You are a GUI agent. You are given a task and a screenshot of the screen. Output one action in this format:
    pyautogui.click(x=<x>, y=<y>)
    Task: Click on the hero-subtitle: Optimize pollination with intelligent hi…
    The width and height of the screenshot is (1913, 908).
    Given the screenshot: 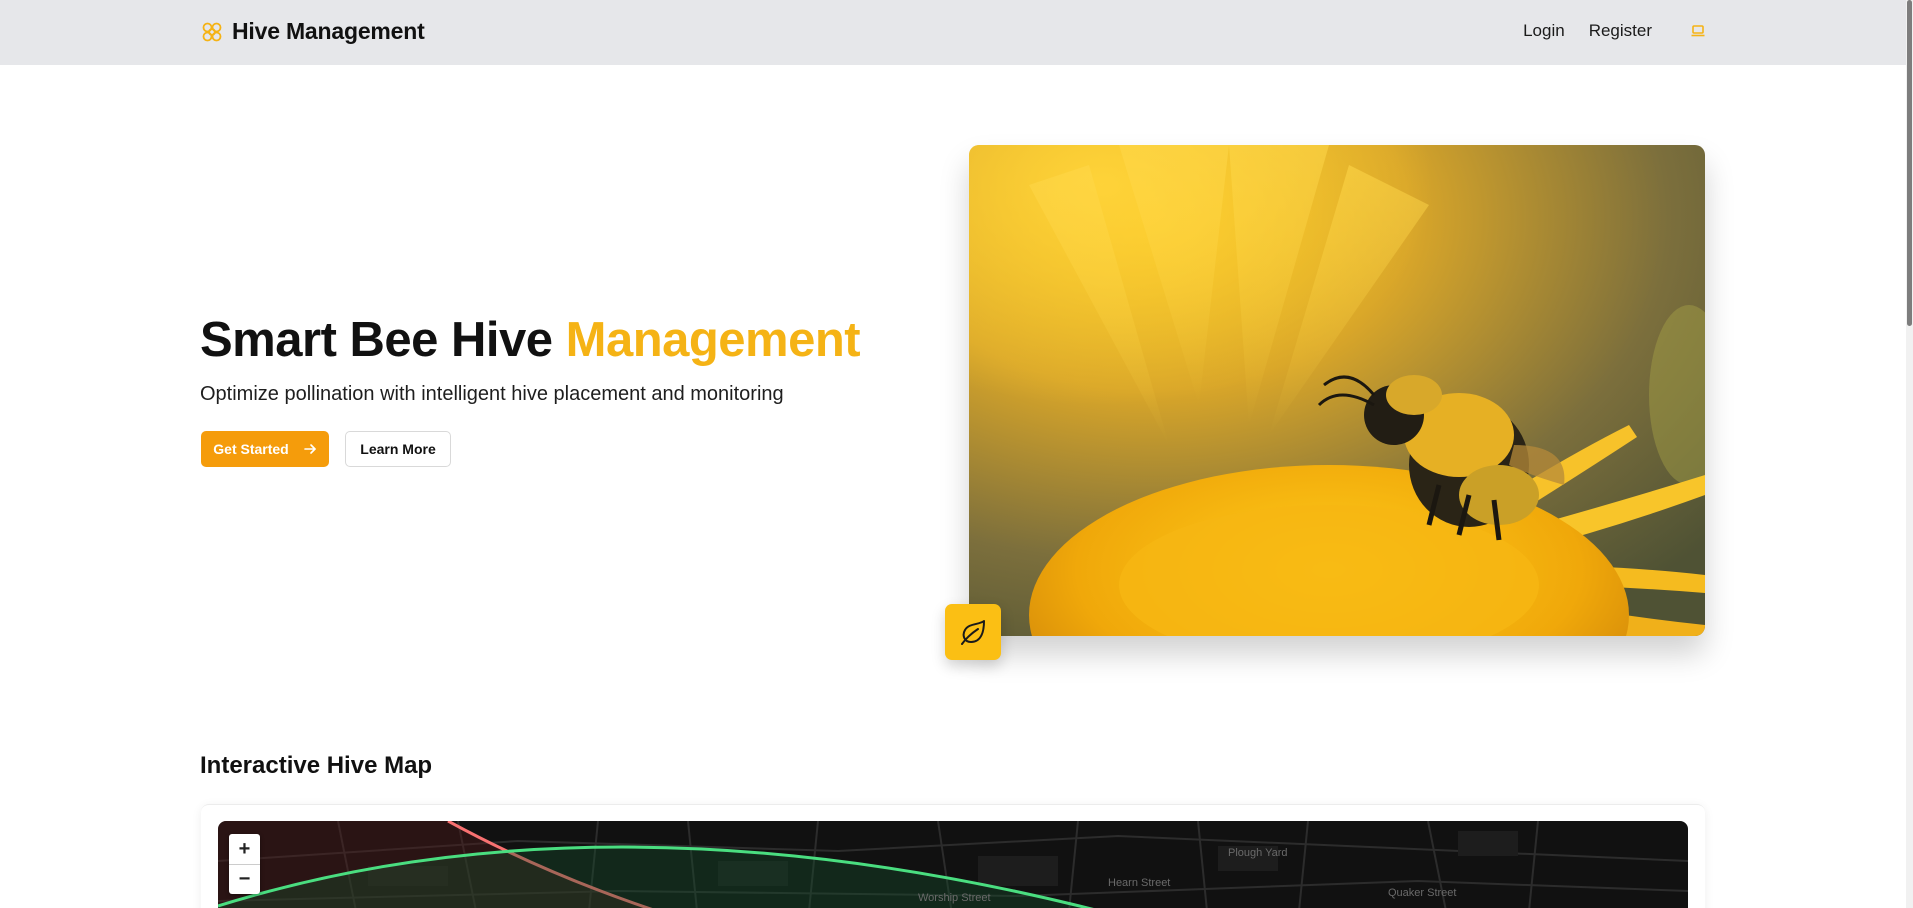 What is the action you would take?
    pyautogui.click(x=492, y=394)
    